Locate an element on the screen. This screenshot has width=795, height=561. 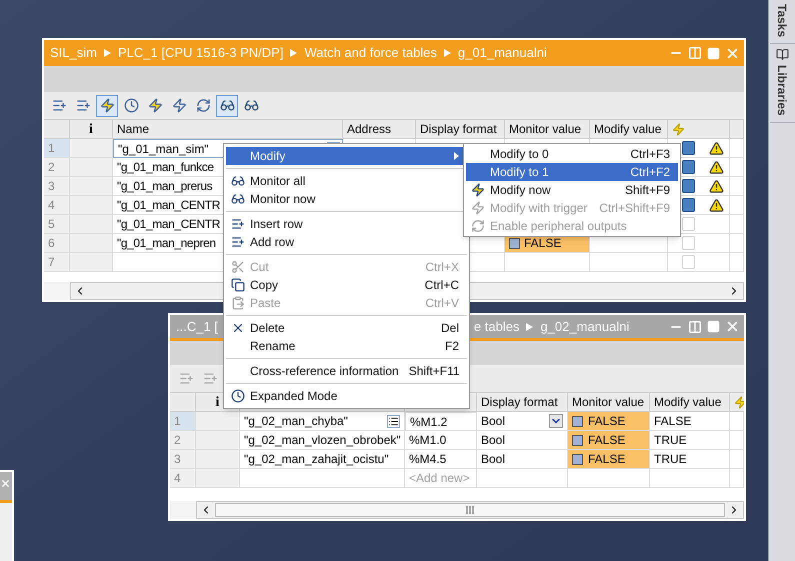
row-number: 7 is located at coordinates (57, 262).